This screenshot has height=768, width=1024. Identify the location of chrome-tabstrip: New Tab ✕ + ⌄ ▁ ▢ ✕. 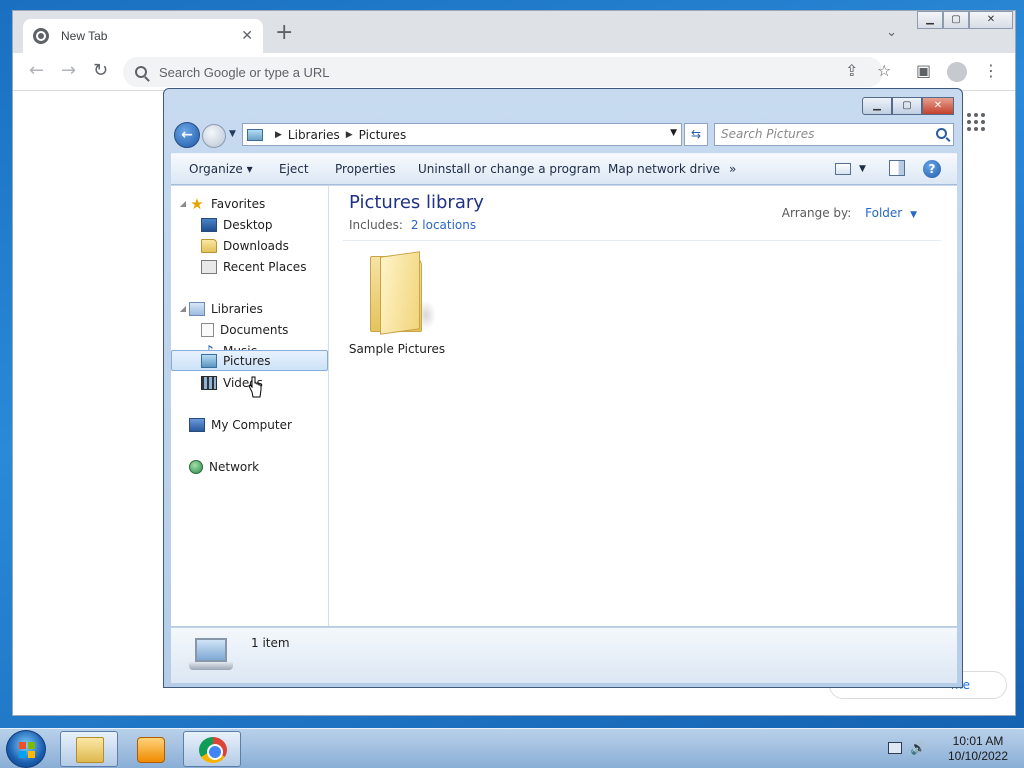
(514, 32).